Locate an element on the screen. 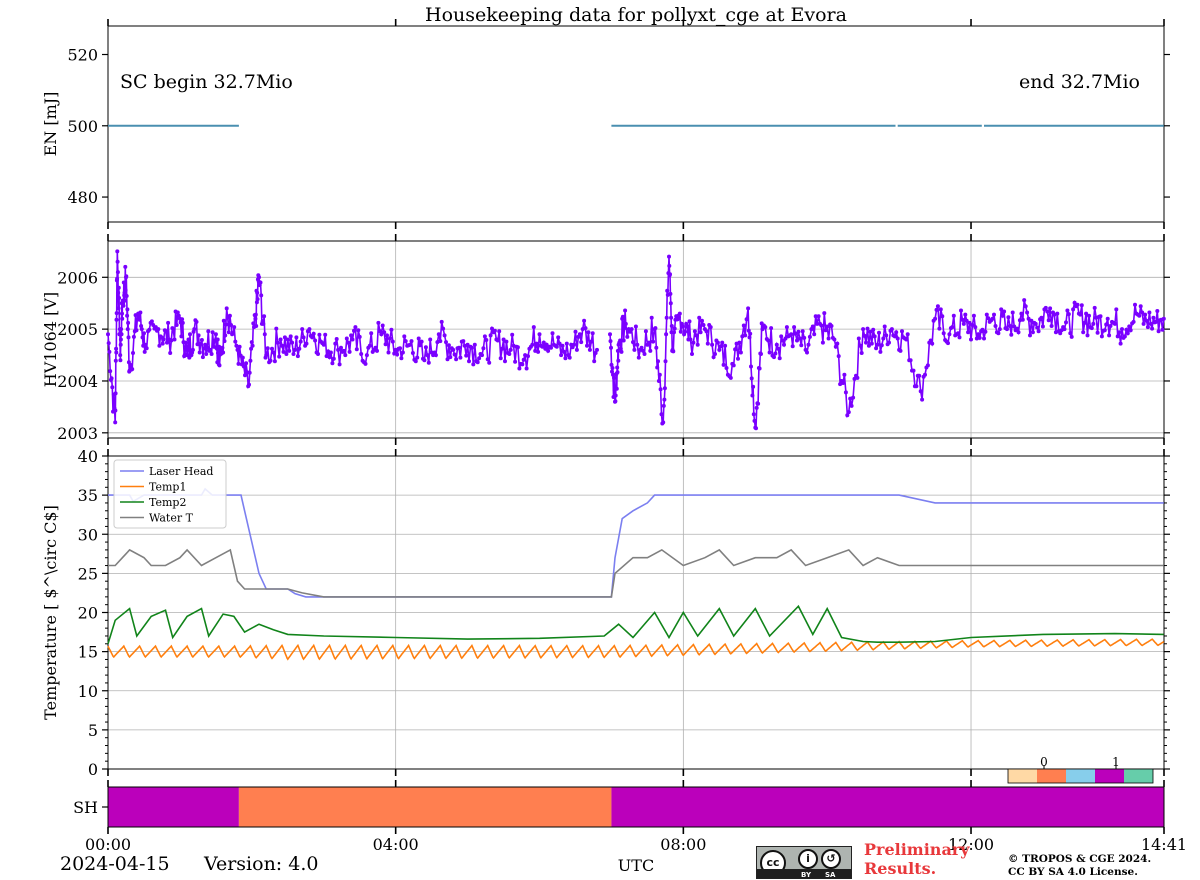  shutter-panel: SH is located at coordinates (619, 807).